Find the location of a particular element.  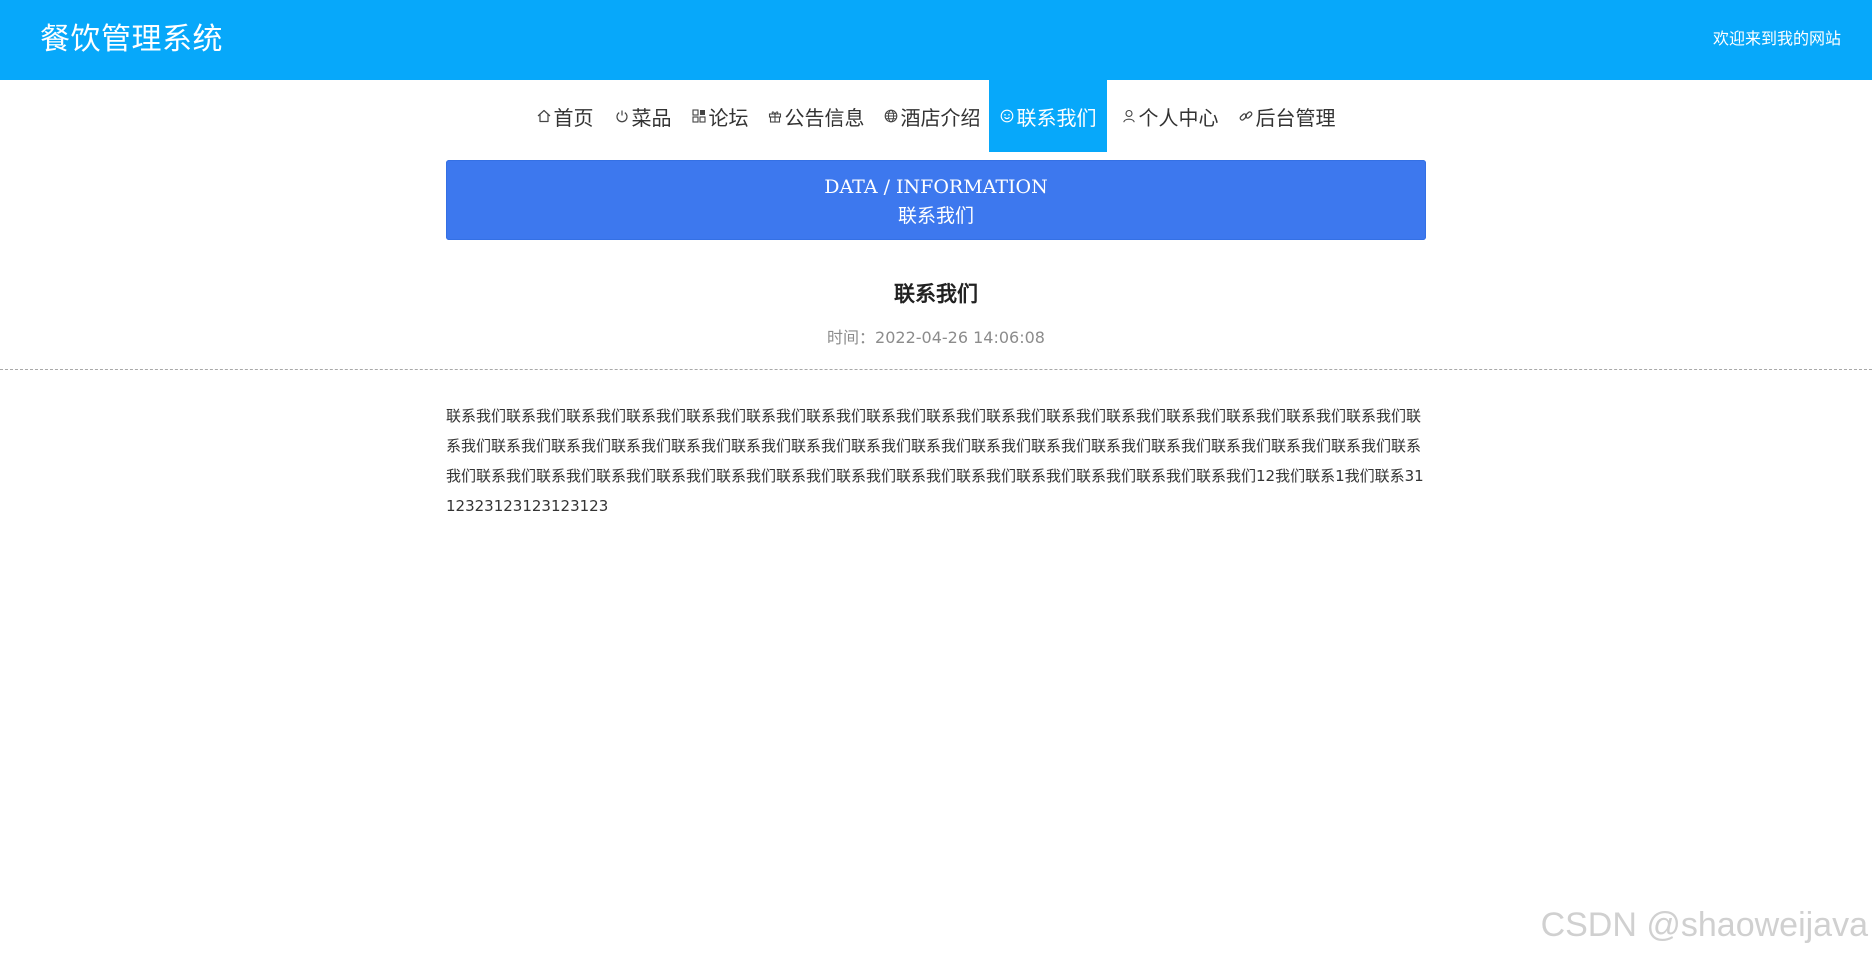

smile-icon is located at coordinates (1007, 116).